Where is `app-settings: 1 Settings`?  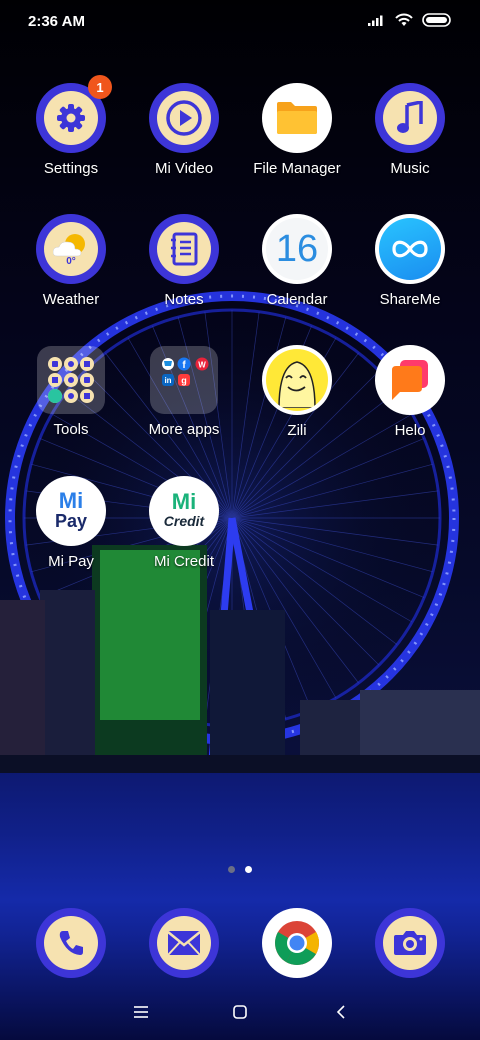 app-settings: 1 Settings is located at coordinates (71, 126).